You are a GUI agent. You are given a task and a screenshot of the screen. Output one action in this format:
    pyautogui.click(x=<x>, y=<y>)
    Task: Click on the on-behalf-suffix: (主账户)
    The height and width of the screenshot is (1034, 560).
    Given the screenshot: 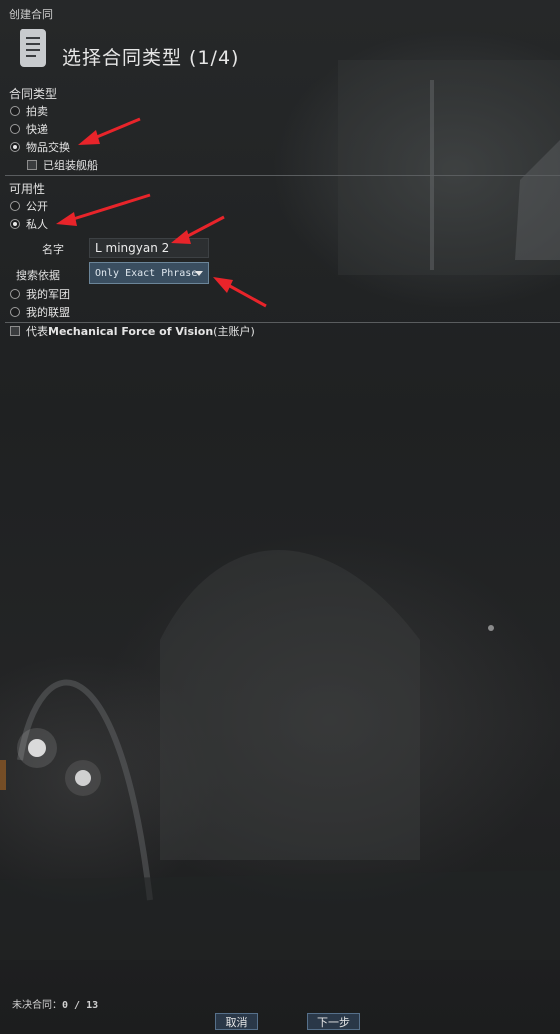 What is the action you would take?
    pyautogui.click(x=234, y=331)
    